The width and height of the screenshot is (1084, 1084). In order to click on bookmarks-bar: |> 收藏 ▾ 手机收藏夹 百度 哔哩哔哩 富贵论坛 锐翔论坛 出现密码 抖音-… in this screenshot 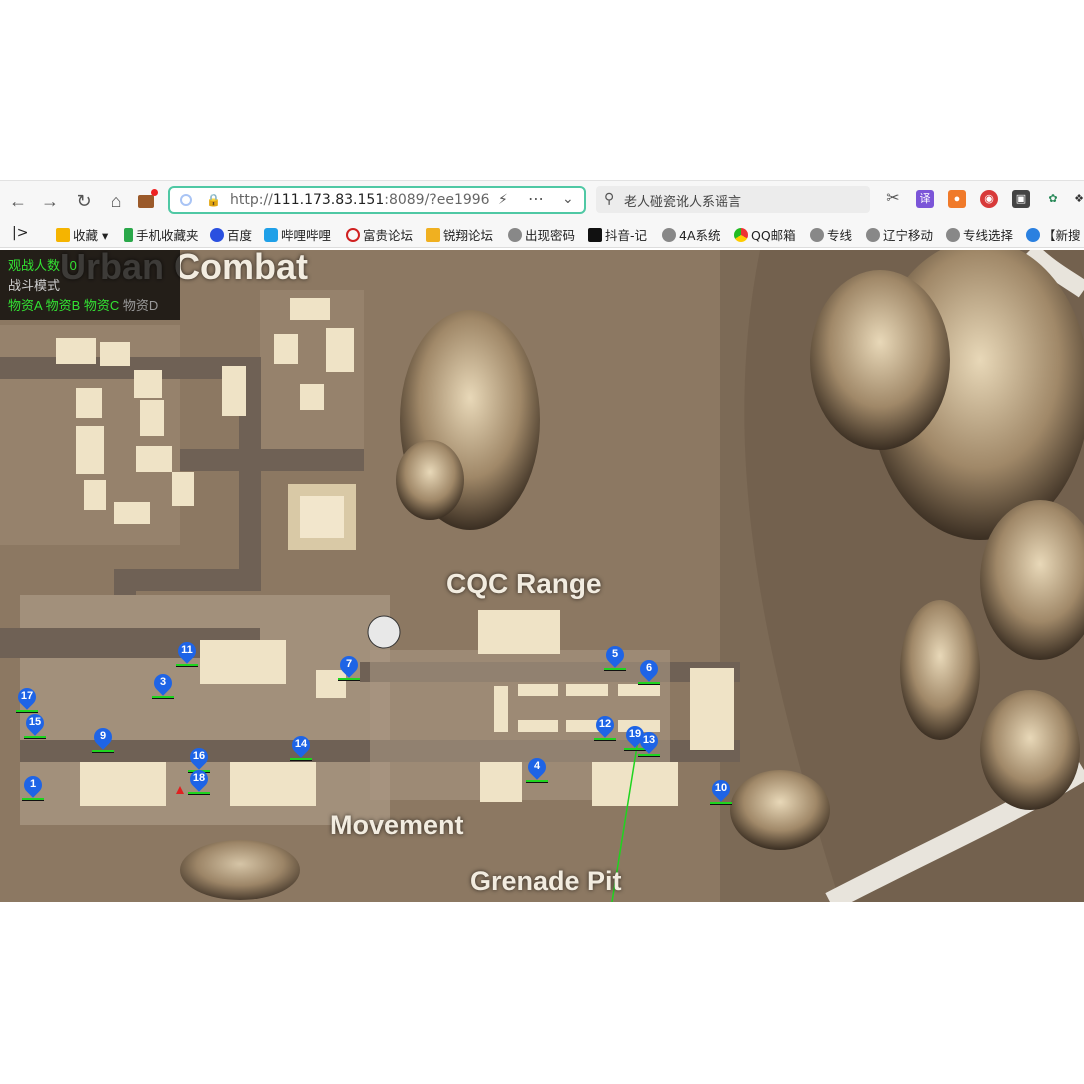, I will do `click(542, 234)`.